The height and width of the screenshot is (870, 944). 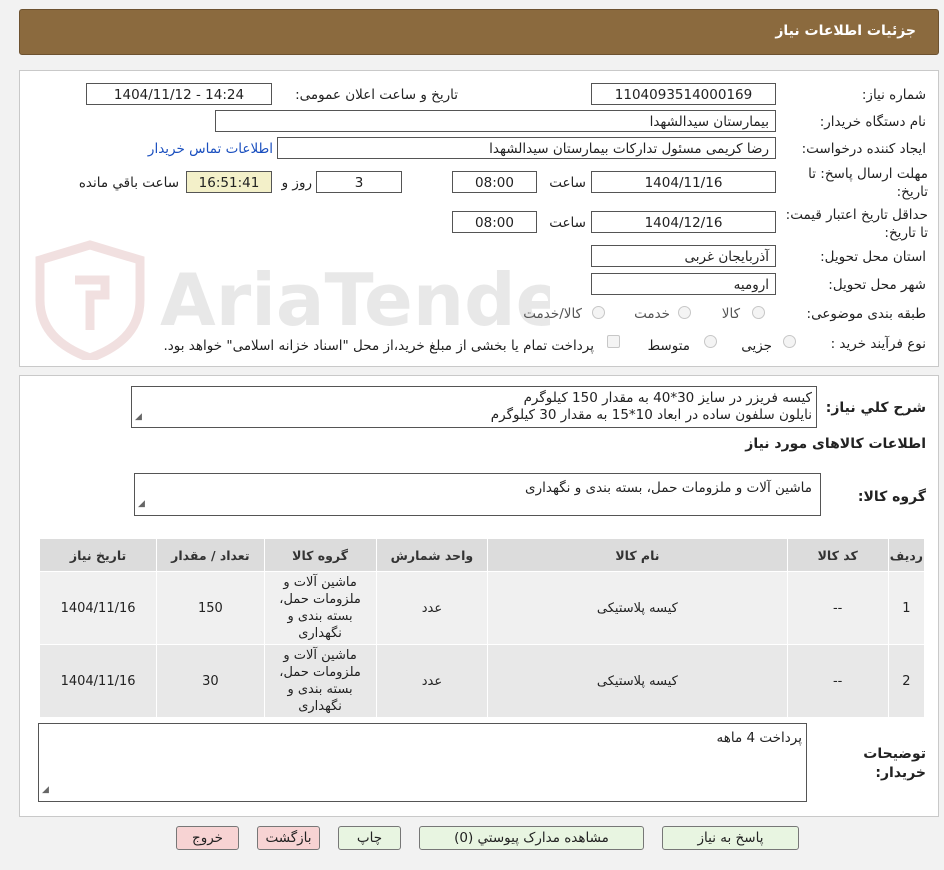 I want to click on item-qty: 150, so click(x=210, y=608).